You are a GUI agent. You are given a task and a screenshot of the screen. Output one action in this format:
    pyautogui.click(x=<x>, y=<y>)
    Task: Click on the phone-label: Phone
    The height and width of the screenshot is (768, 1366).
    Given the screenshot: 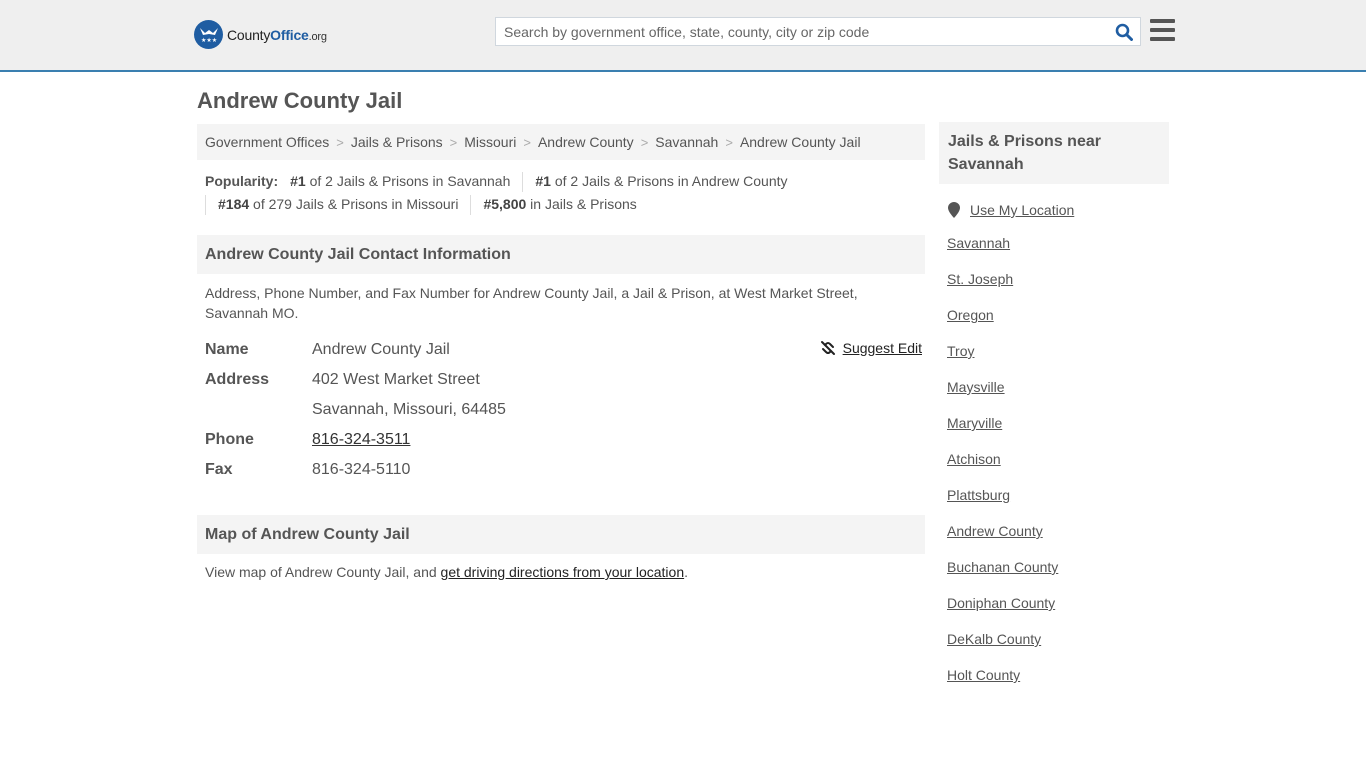 What is the action you would take?
    pyautogui.click(x=229, y=439)
    